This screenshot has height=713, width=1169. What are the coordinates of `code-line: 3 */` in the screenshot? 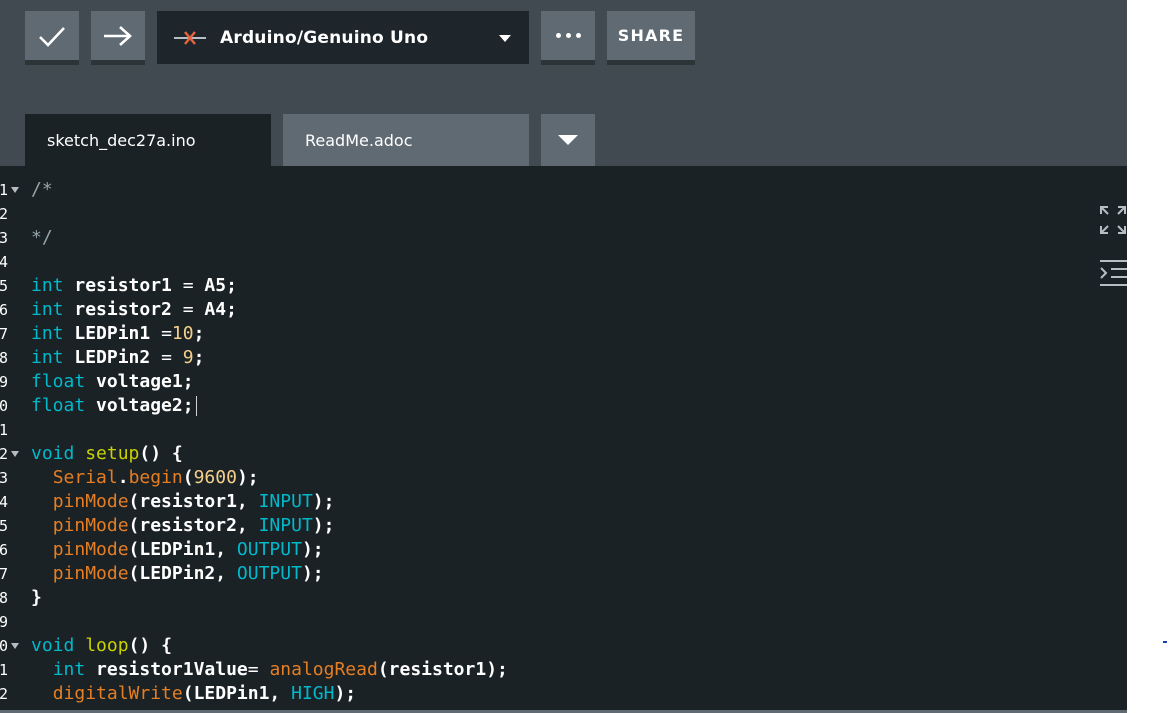 It's located at (540, 238).